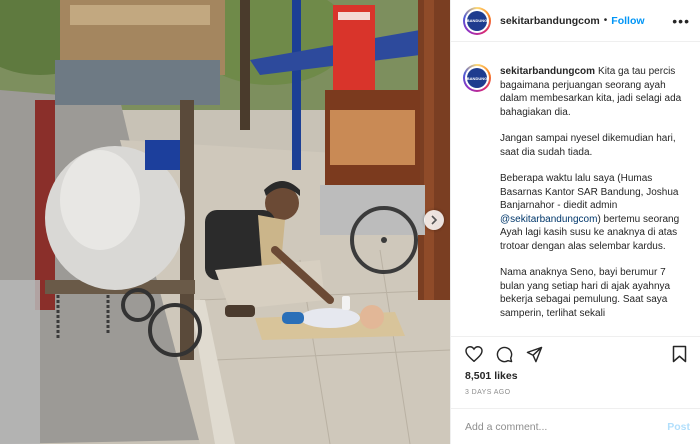 This screenshot has height=444, width=700. Describe the element at coordinates (566, 426) in the screenshot. I see `comment-input` at that location.